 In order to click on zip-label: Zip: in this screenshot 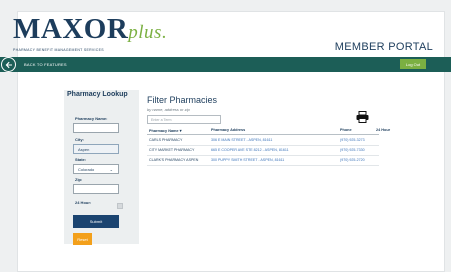, I will do `click(79, 179)`.